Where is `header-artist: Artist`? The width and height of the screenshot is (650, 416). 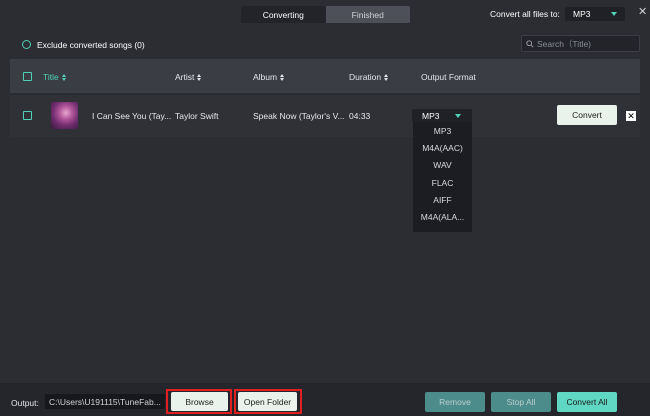 header-artist: Artist is located at coordinates (188, 77).